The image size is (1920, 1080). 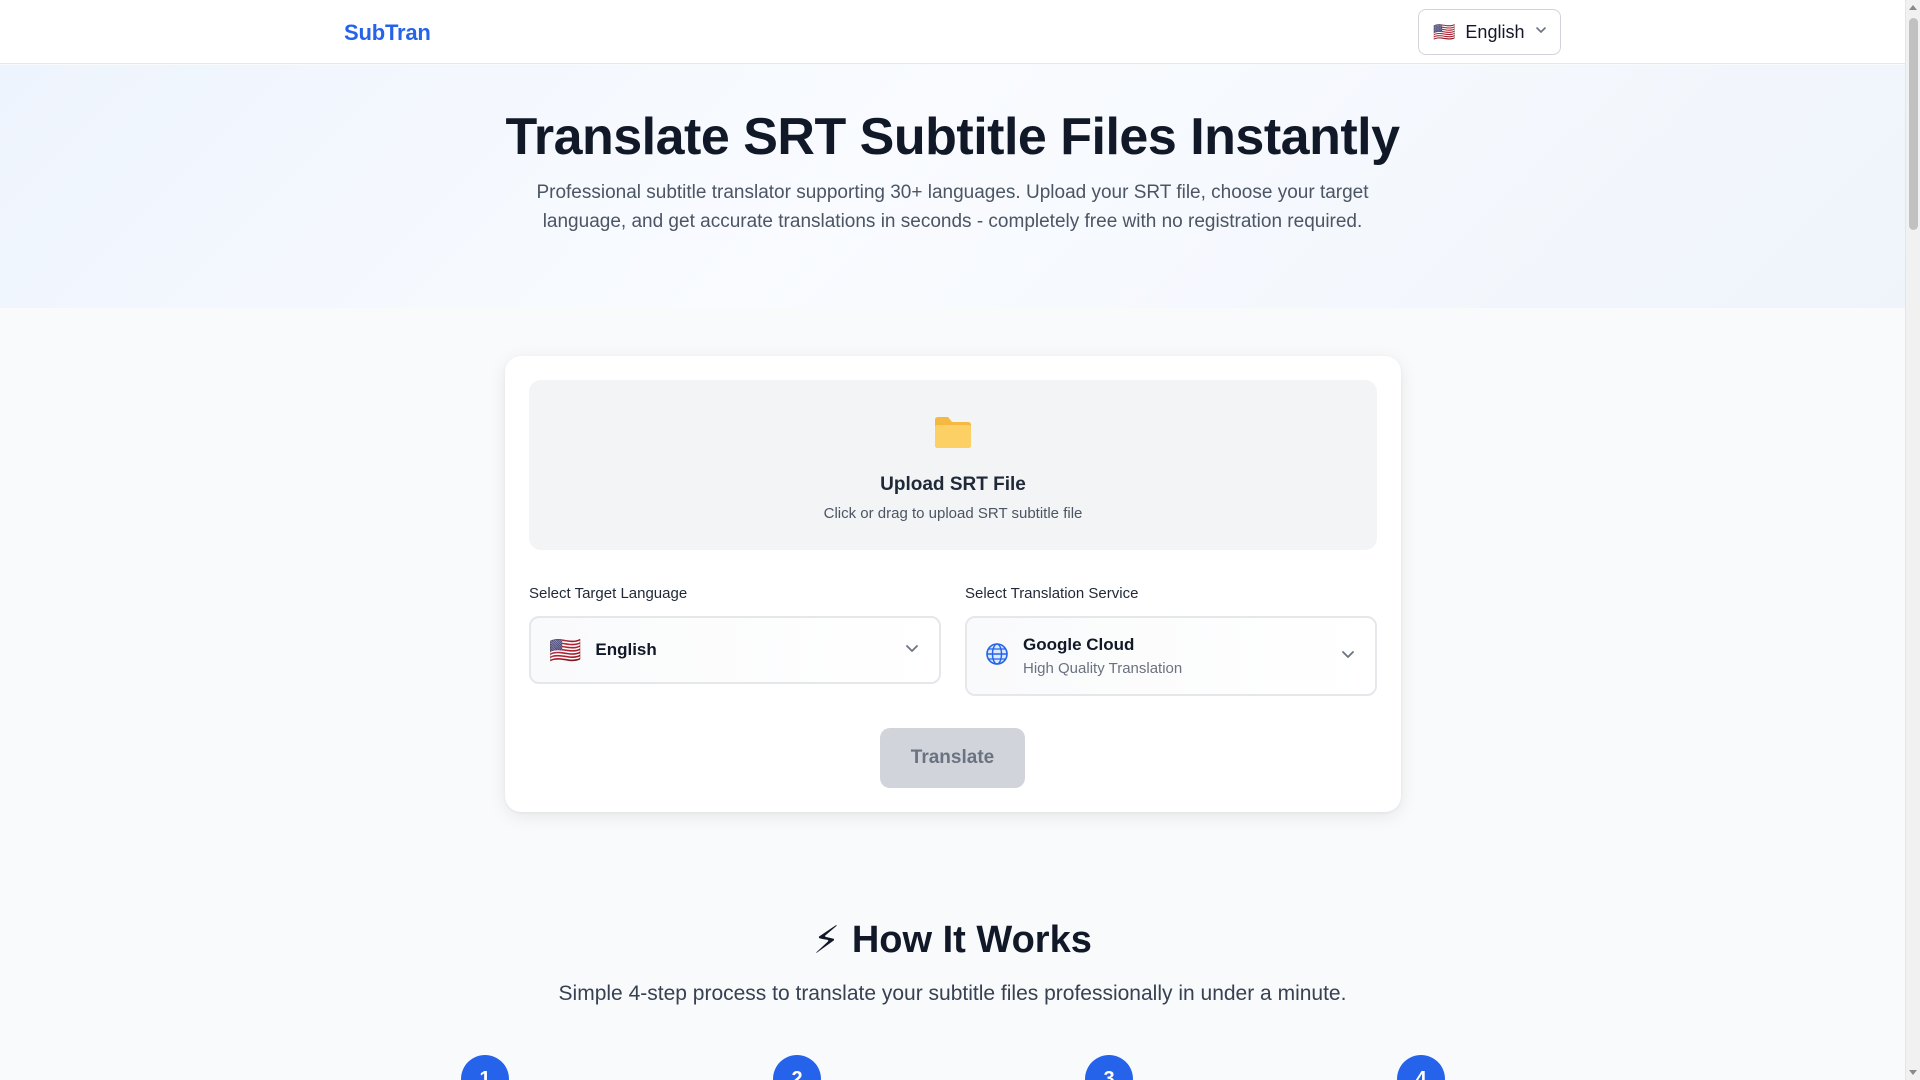 What do you see at coordinates (997, 656) in the screenshot?
I see `globe-icon` at bounding box center [997, 656].